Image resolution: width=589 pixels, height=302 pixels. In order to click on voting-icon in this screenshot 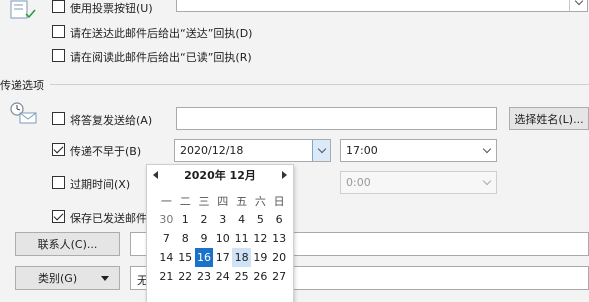, I will do `click(23, 10)`.